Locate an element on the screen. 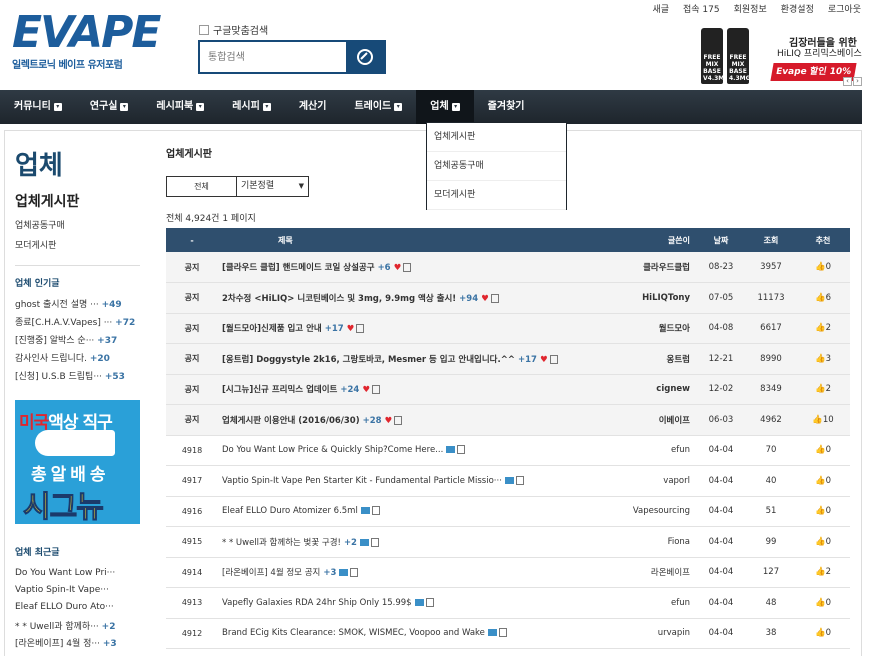 Image resolution: width=875 pixels, height=656 pixels. table-row: 공지 [월드모아]신제품 입고 안내 +17 ♥ 월드모아 04-08 6617 👍2 is located at coordinates (508, 328).